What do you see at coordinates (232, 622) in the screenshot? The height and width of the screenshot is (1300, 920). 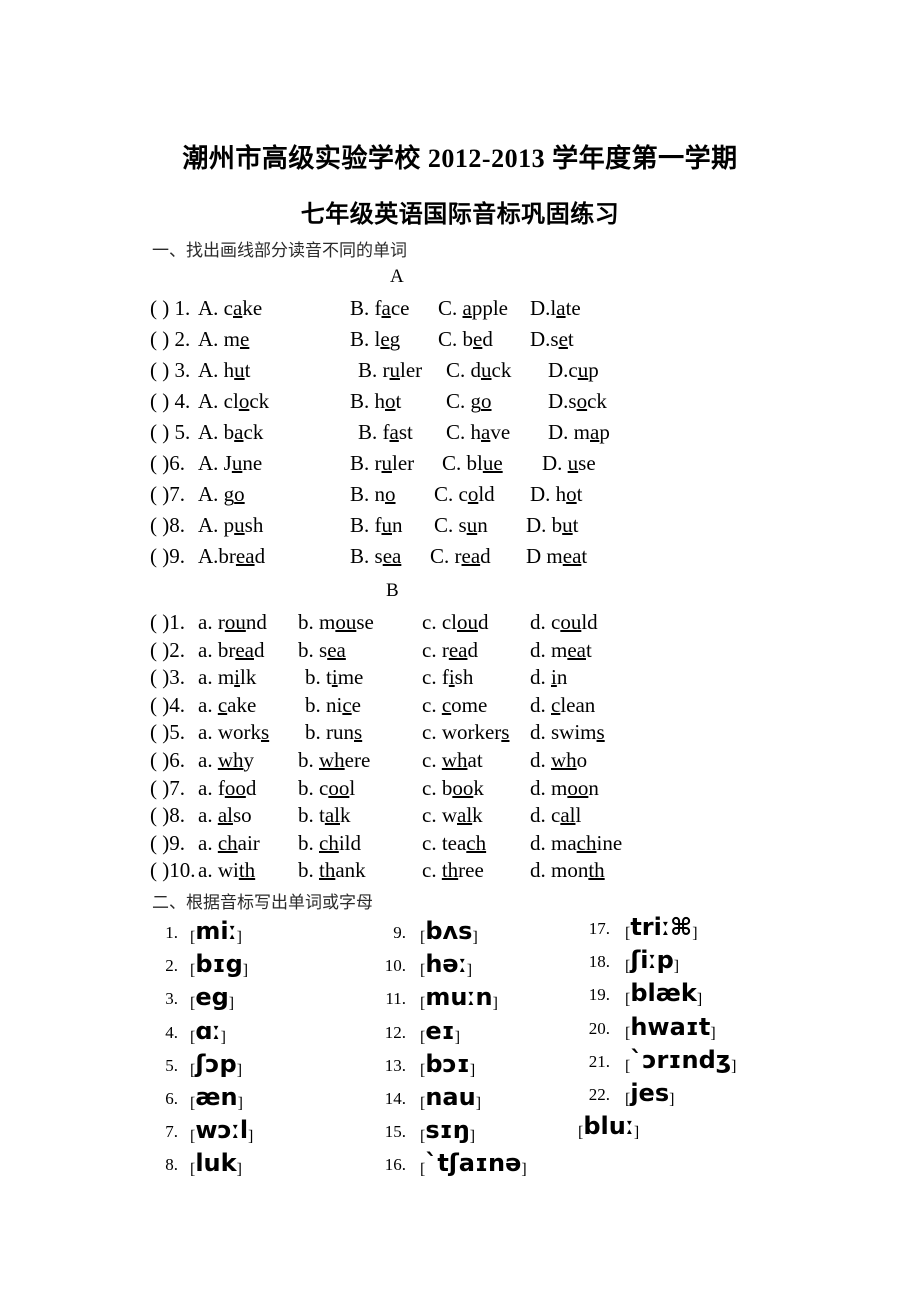 I see `option-choice: a. round` at bounding box center [232, 622].